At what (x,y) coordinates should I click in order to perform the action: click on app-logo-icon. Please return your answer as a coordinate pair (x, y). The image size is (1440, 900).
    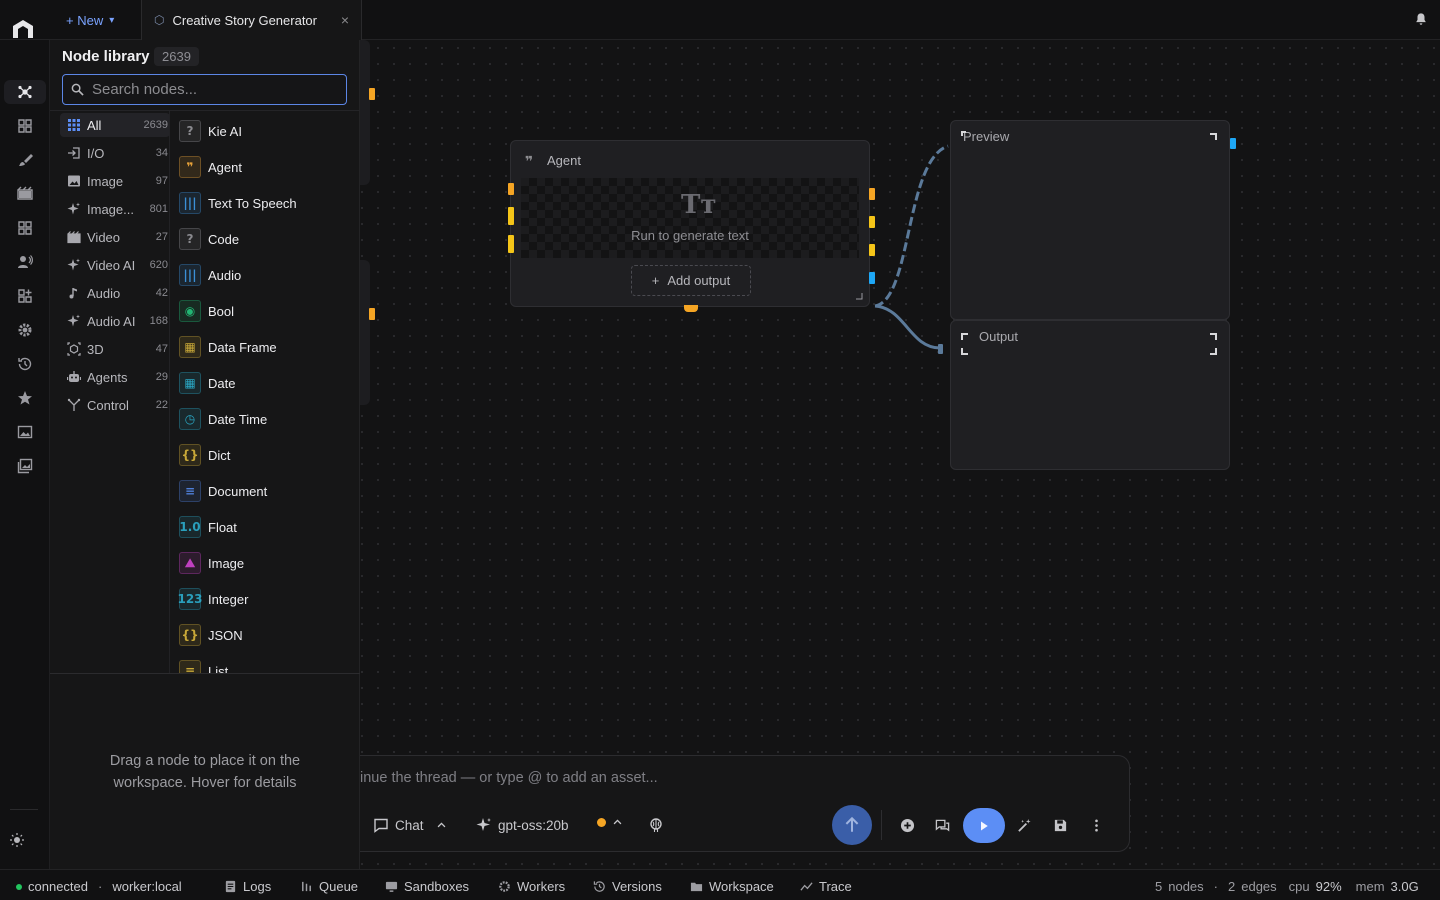
    Looking at the image, I should click on (23, 29).